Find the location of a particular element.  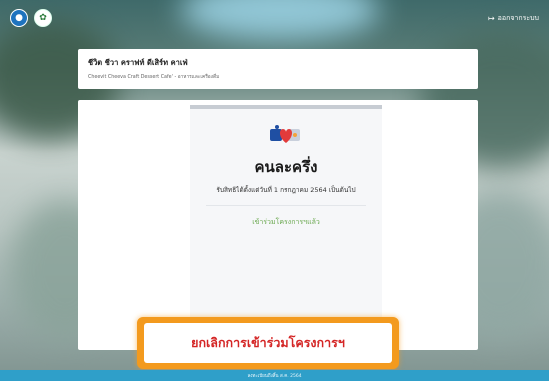

govt-seal-icon: ✿ is located at coordinates (43, 18).